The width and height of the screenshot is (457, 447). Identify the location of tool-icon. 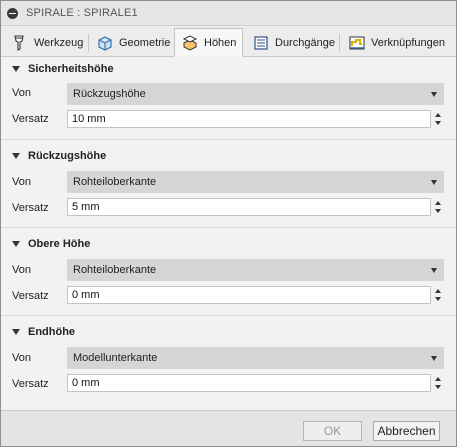
(19, 43).